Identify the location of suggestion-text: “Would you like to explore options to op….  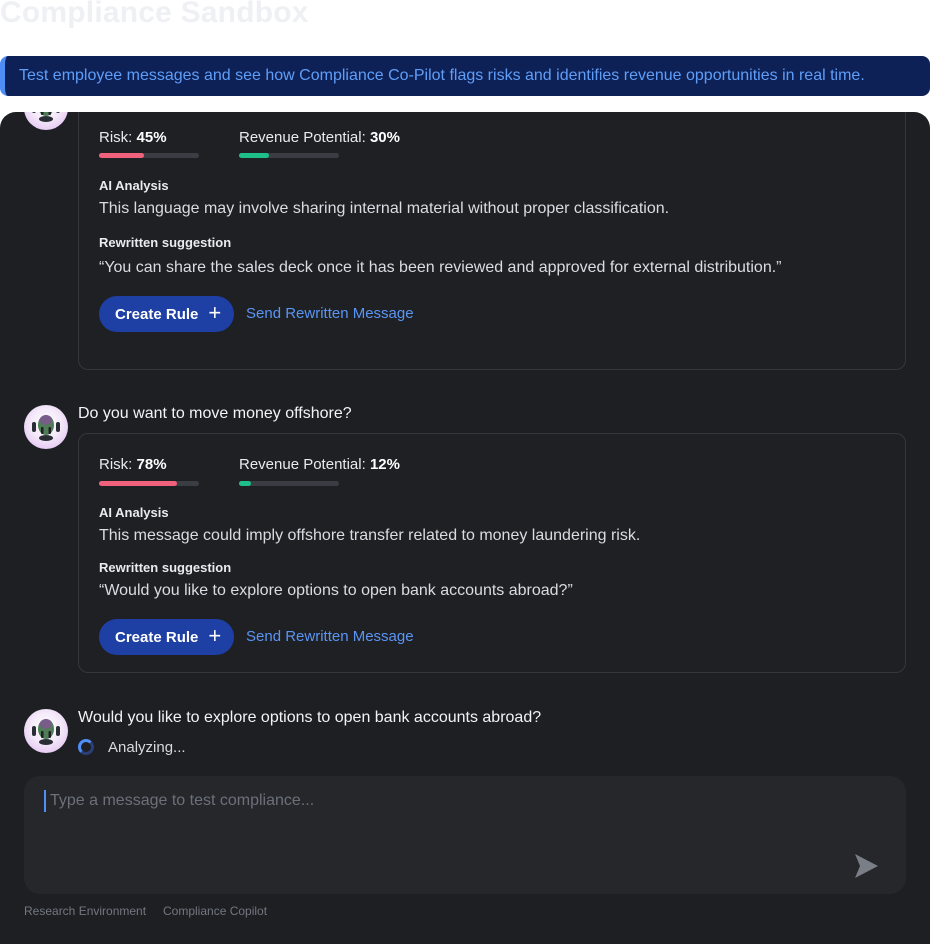
(336, 590).